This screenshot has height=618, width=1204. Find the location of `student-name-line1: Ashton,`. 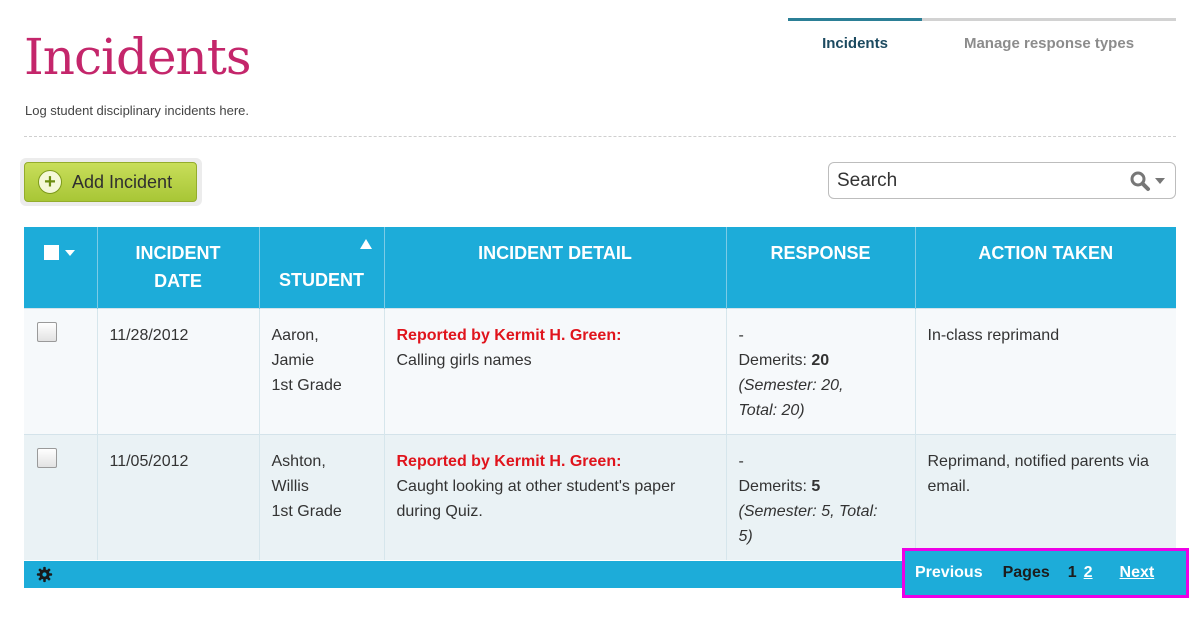

student-name-line1: Ashton, is located at coordinates (298, 461).